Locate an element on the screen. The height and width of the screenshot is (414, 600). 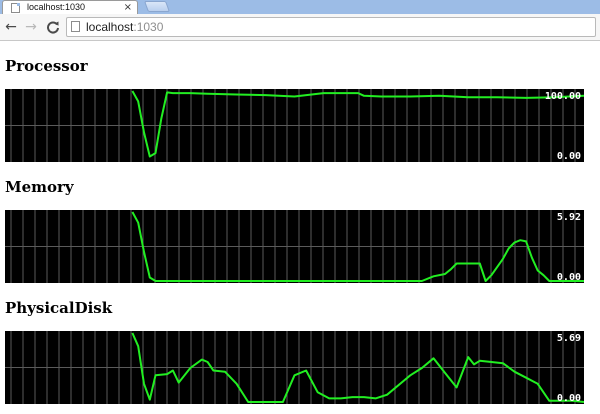
address-bar: localhost:1030 is located at coordinates (331, 27).